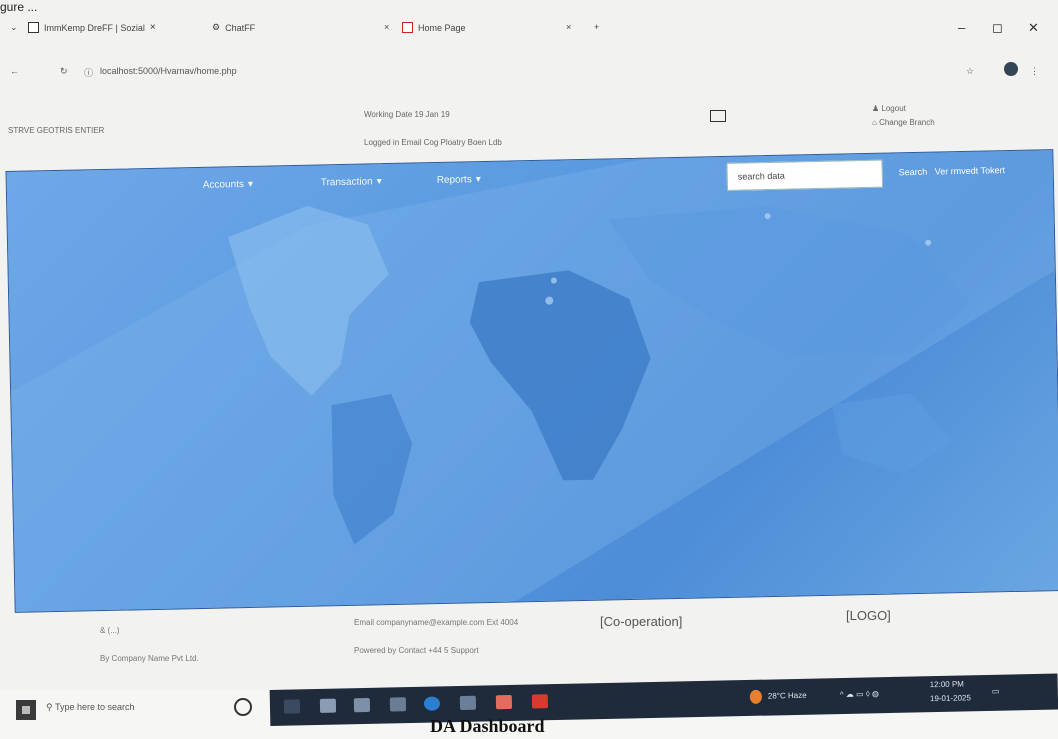 The width and height of the screenshot is (1058, 739). Describe the element at coordinates (436, 622) in the screenshot. I see `footer-email: Email companyname@example.com Ext 4004` at that location.